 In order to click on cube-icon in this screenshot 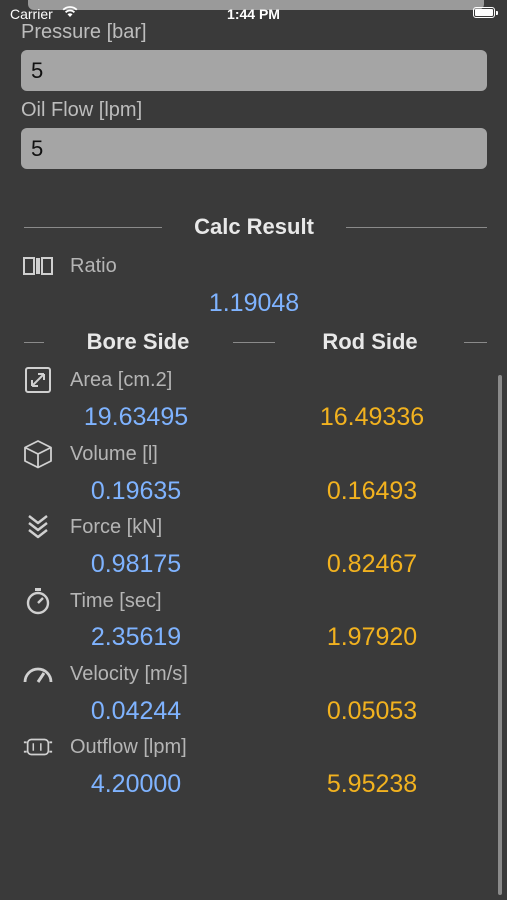, I will do `click(38, 454)`.